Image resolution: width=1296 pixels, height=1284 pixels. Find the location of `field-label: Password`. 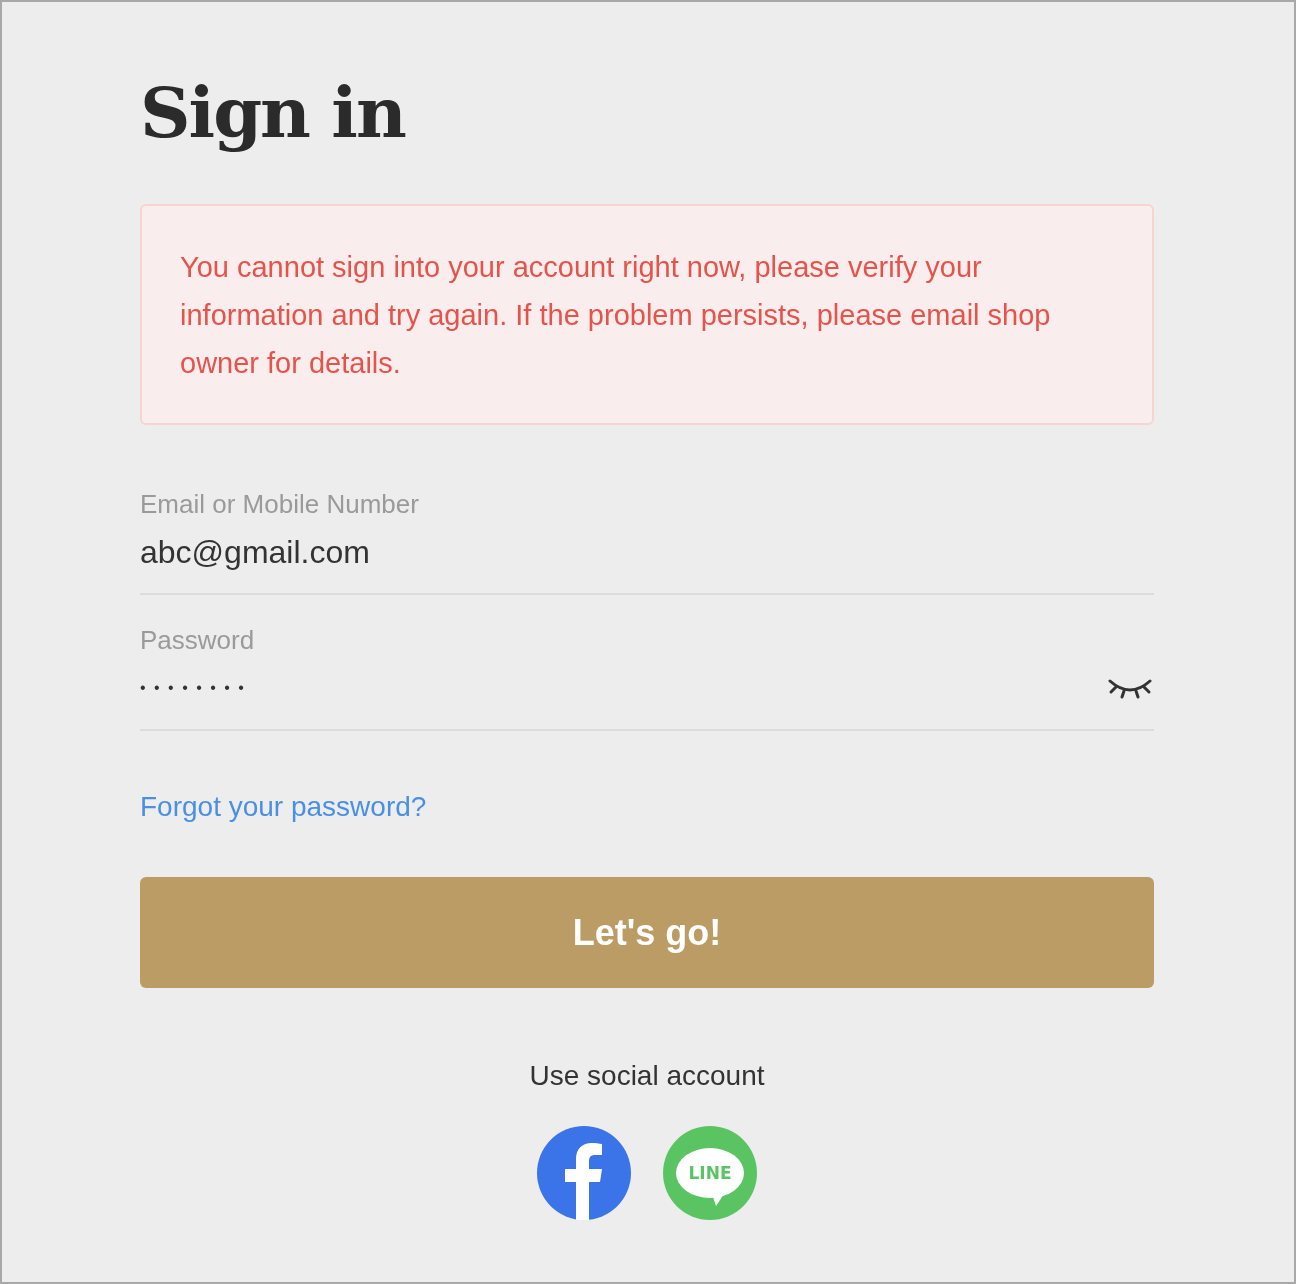

field-label: Password is located at coordinates (197, 640).